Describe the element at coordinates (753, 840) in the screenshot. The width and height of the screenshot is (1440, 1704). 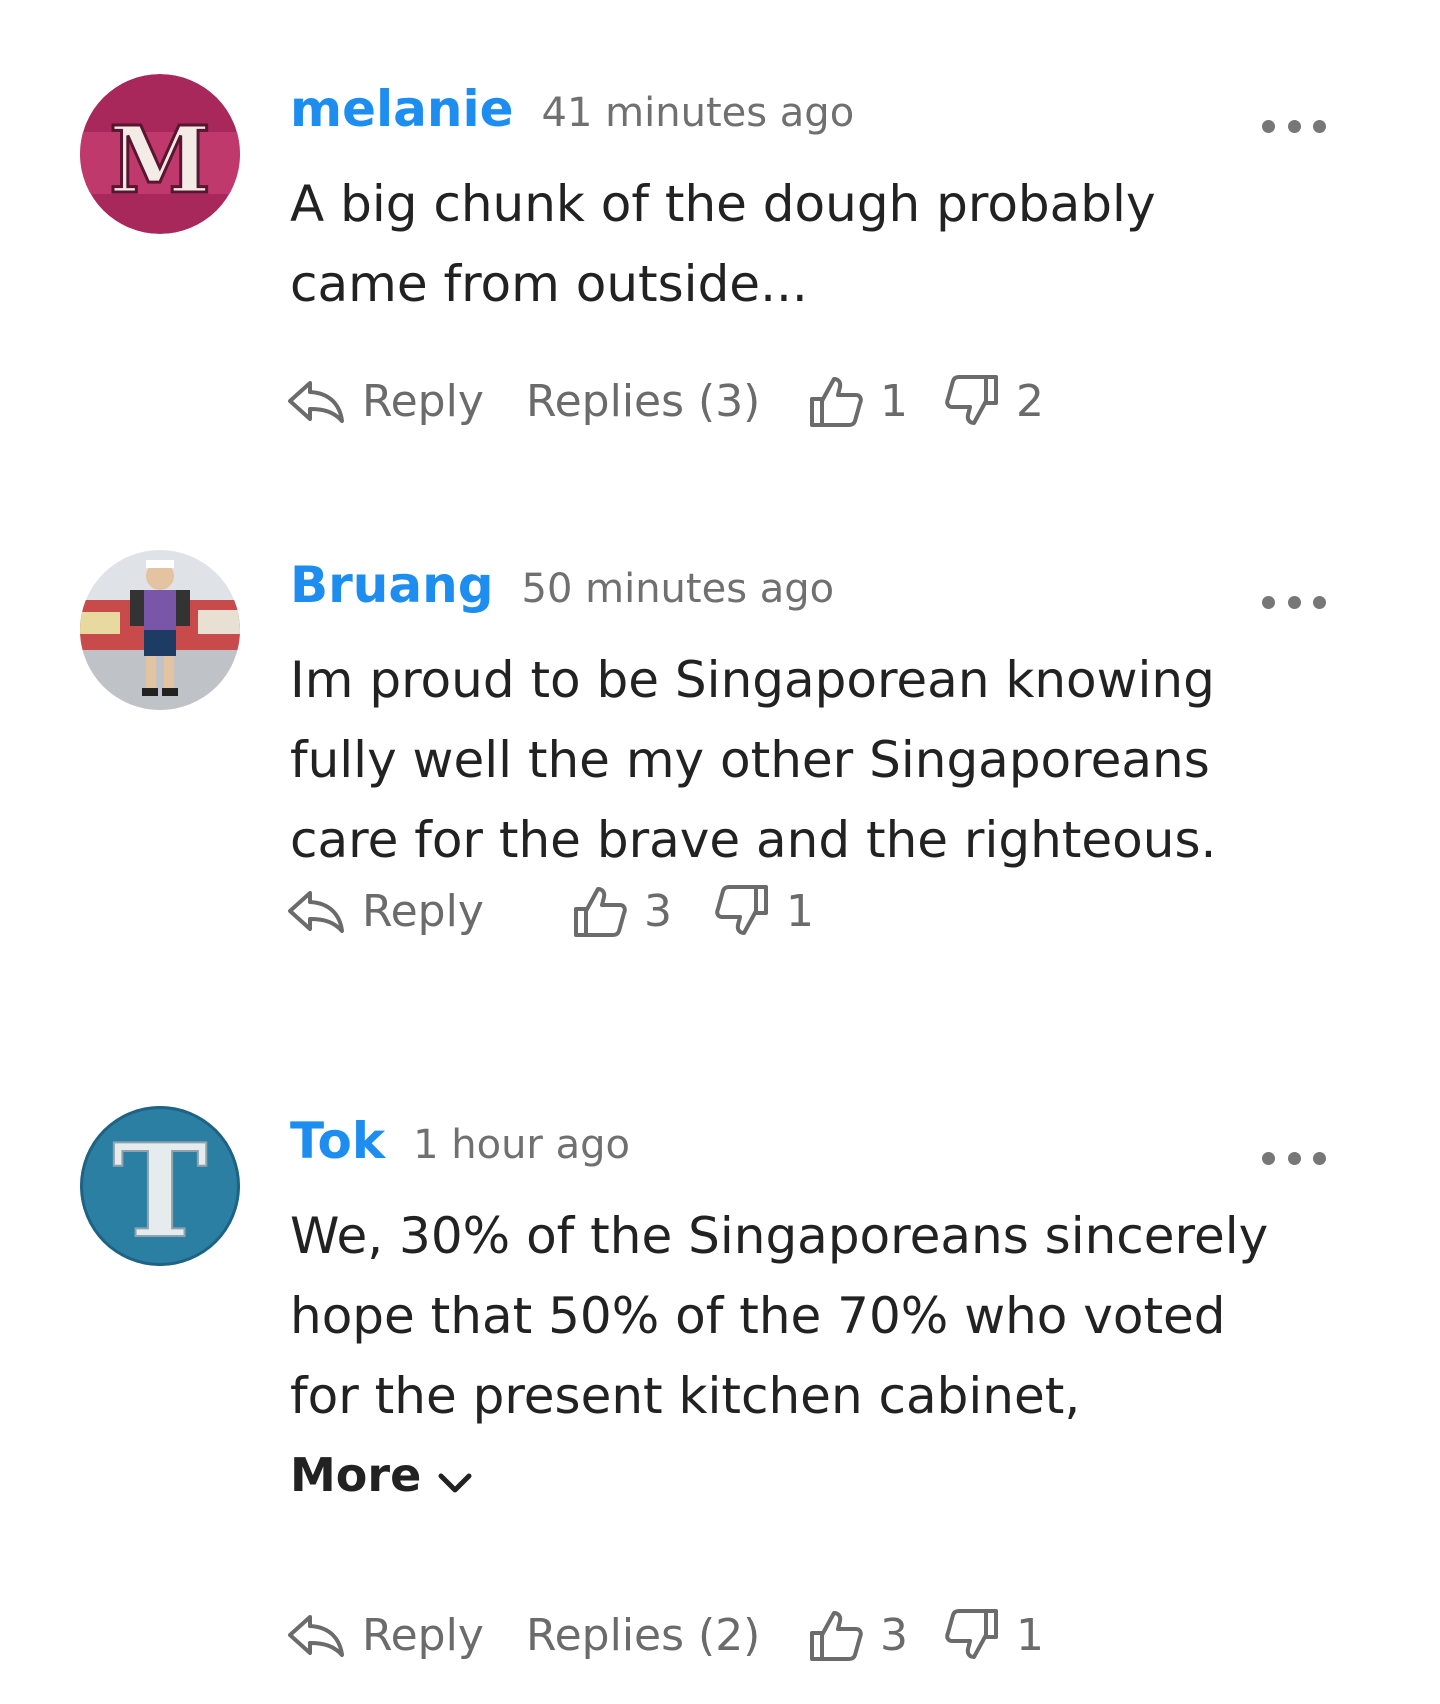
I see `comment-line: care for the brave and the righteous.` at that location.